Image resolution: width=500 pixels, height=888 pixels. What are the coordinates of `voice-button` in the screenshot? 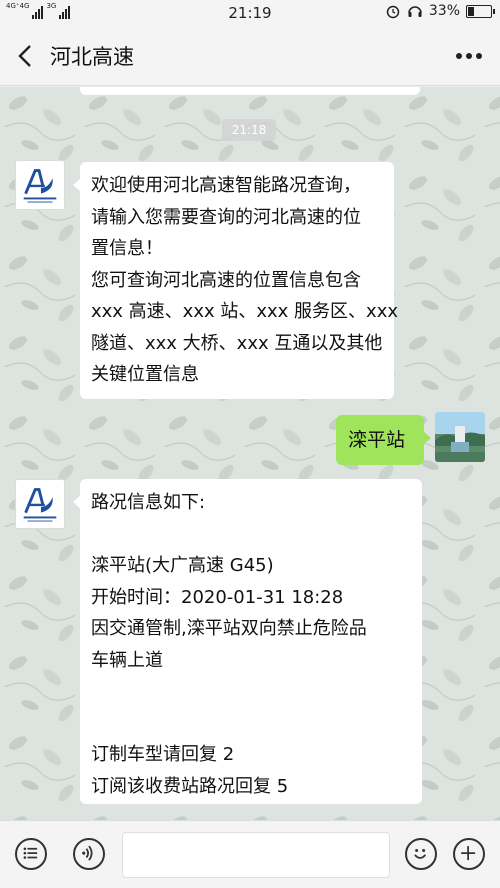 It's located at (89, 854).